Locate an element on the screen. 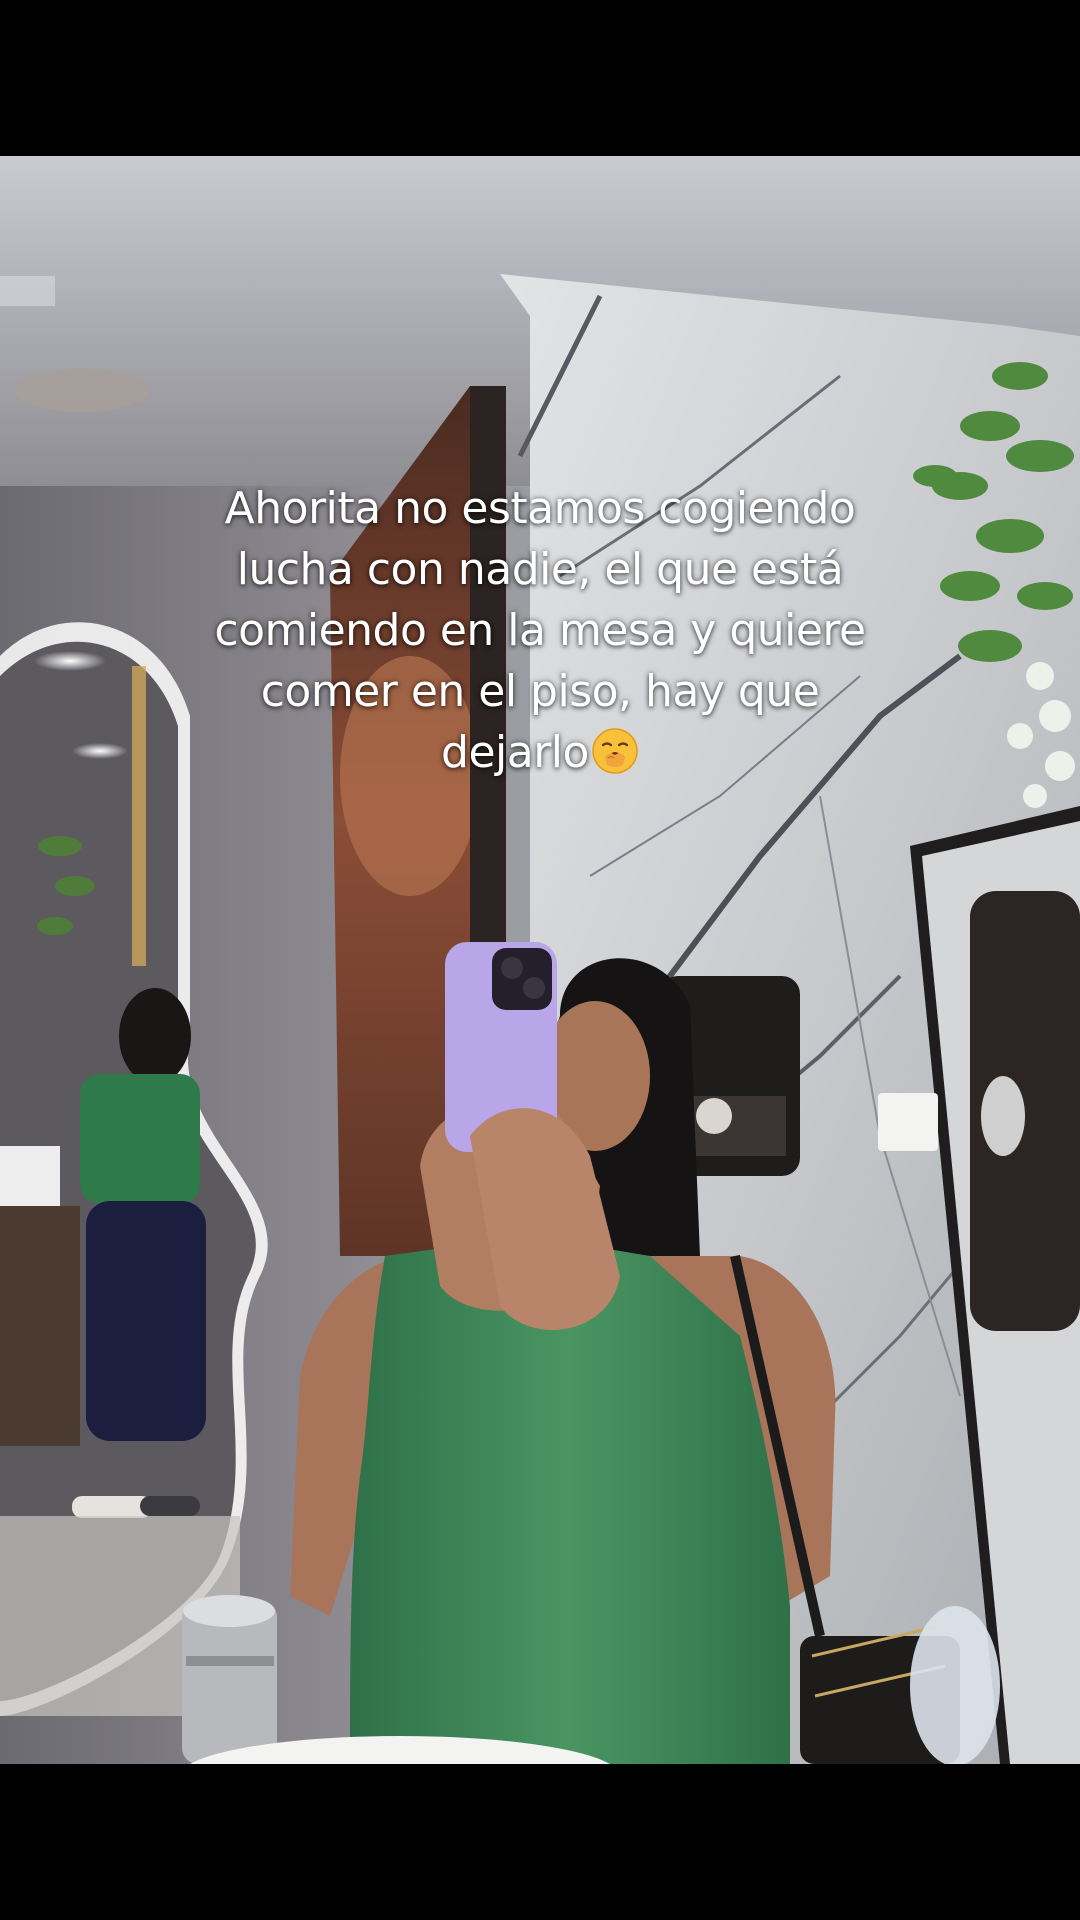 The image size is (1080, 1920). caption-line-5: dejarlo is located at coordinates (540, 752).